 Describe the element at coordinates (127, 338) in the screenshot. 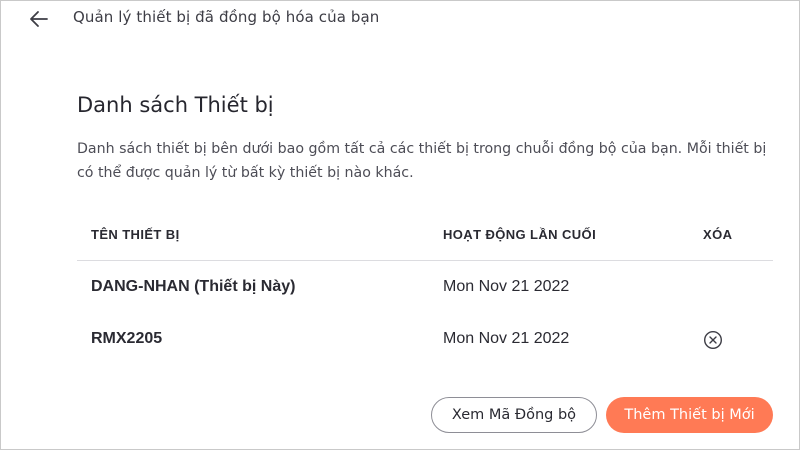

I see `device-name: RMX2205` at that location.